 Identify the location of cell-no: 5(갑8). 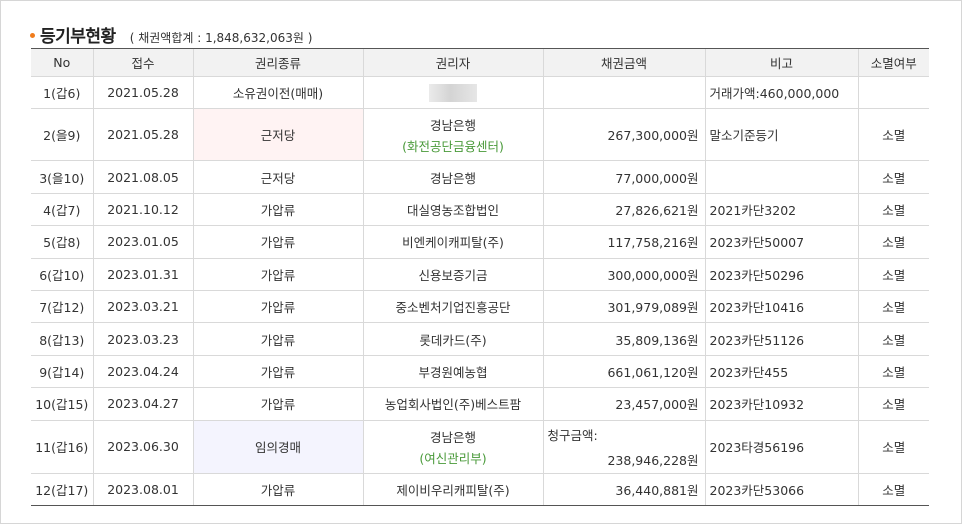
(62, 242).